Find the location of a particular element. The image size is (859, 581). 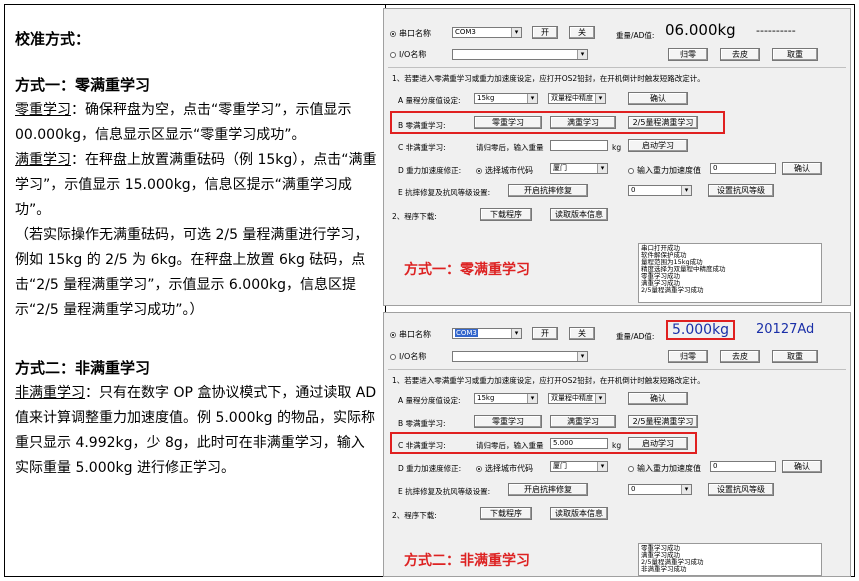

weight-input is located at coordinates (579, 145).